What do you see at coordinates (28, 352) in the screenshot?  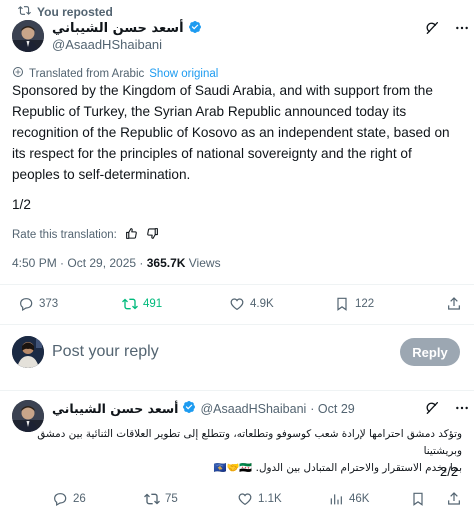 I see `current-user-avatar` at bounding box center [28, 352].